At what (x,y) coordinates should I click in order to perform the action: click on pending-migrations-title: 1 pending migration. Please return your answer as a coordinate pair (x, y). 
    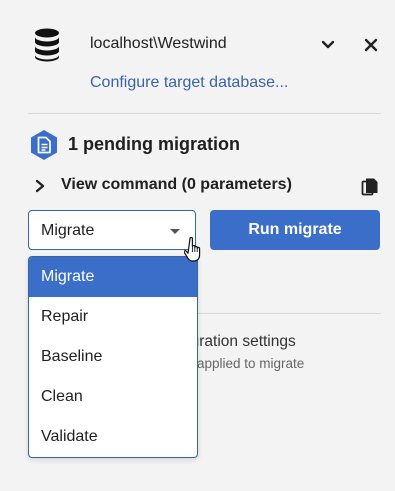
    Looking at the image, I should click on (154, 144).